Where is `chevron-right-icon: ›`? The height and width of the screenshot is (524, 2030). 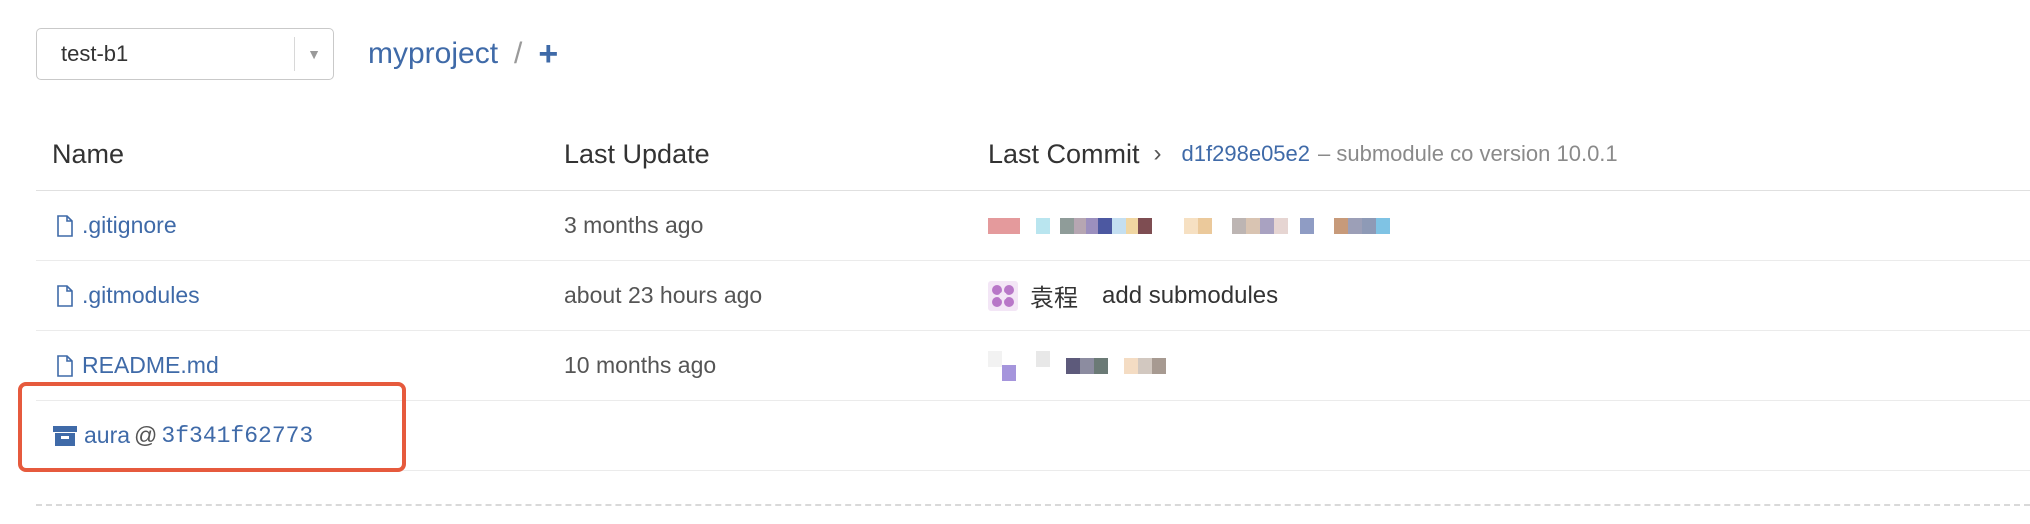 chevron-right-icon: › is located at coordinates (1157, 153).